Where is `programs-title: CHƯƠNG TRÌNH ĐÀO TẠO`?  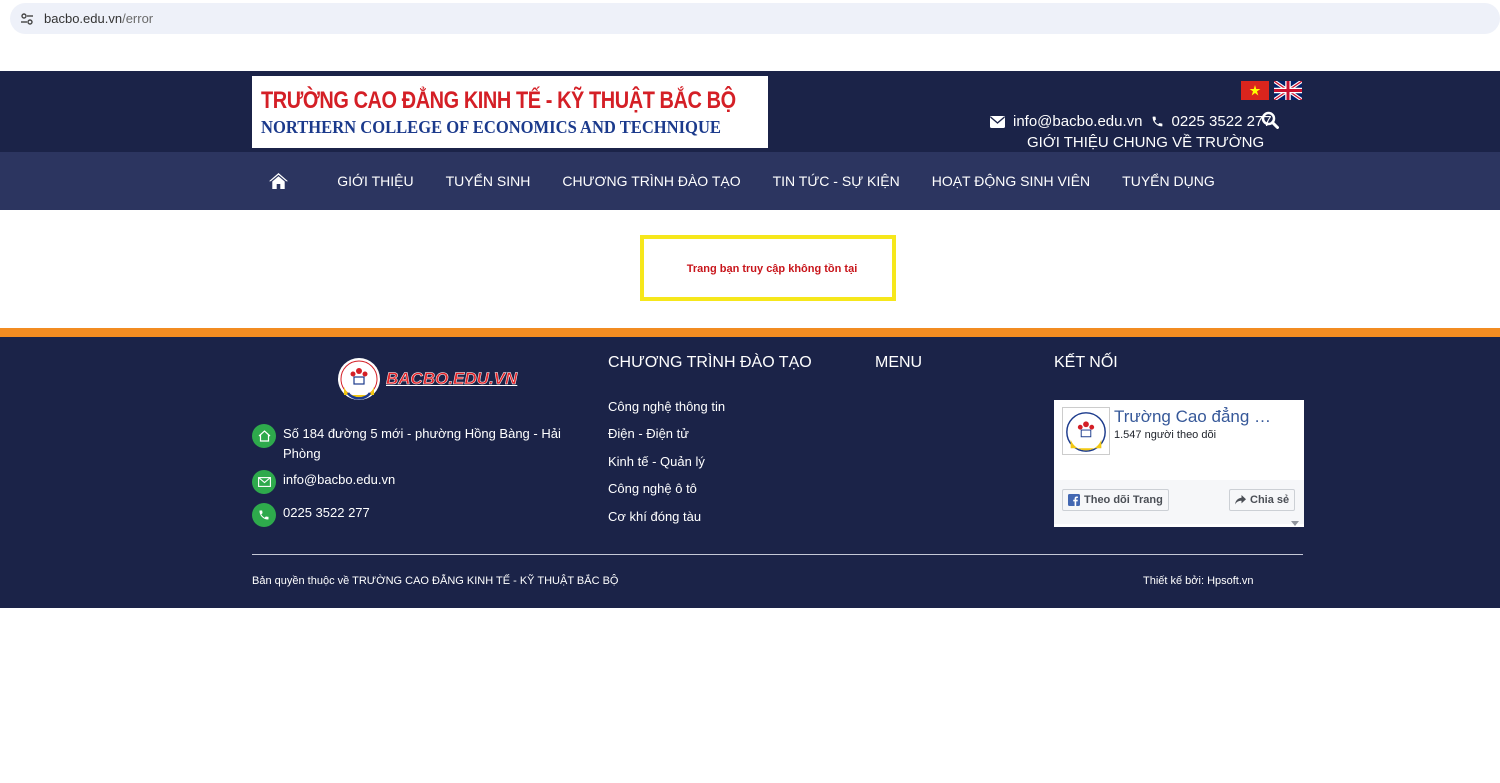
programs-title: CHƯƠNG TRÌNH ĐÀO TẠO is located at coordinates (710, 362).